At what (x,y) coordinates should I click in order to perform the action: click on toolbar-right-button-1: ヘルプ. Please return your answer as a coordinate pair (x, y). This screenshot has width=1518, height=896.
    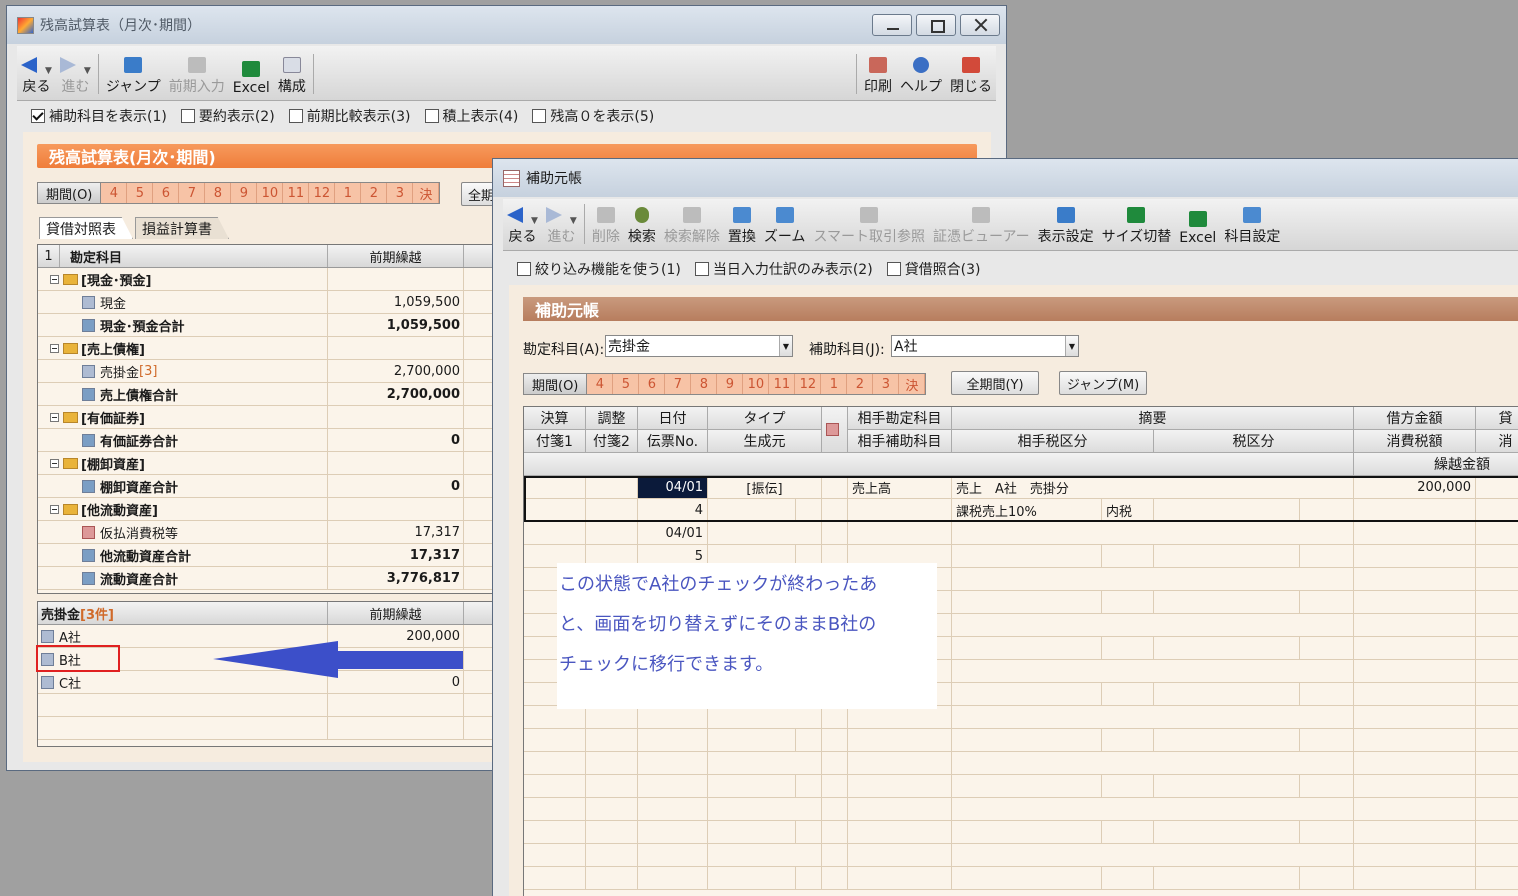
    Looking at the image, I should click on (921, 73).